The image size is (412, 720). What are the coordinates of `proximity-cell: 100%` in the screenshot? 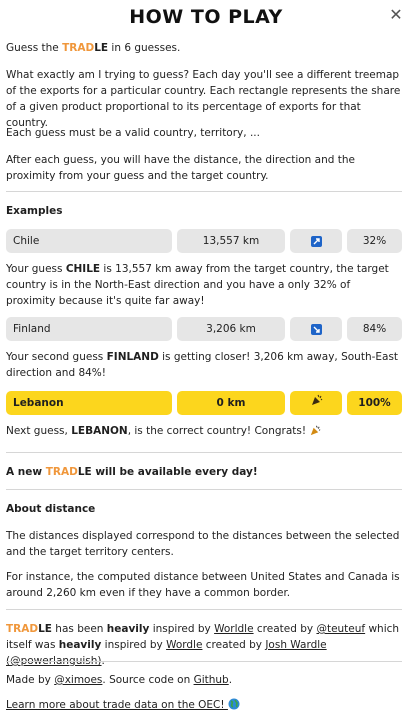 It's located at (374, 403).